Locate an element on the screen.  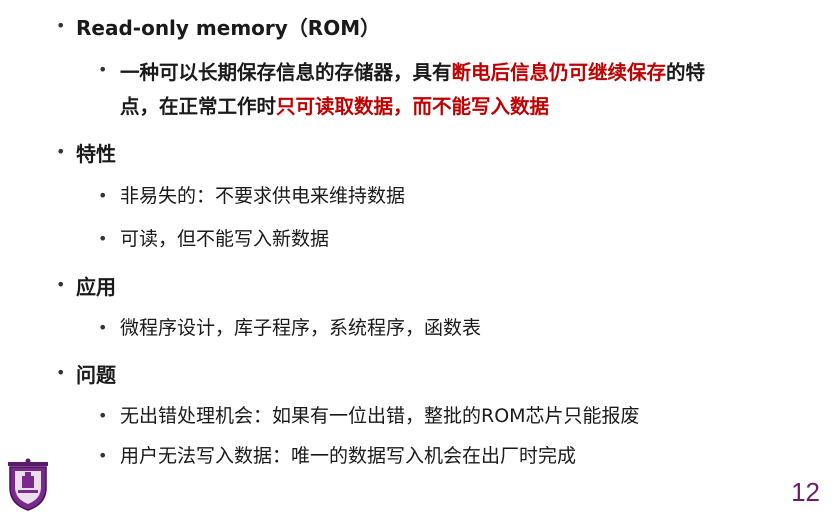
rom-definition-line1: 一种可以长期保存信息的存储器，具有断电后信息仍可继续保存的特 is located at coordinates (412, 70).